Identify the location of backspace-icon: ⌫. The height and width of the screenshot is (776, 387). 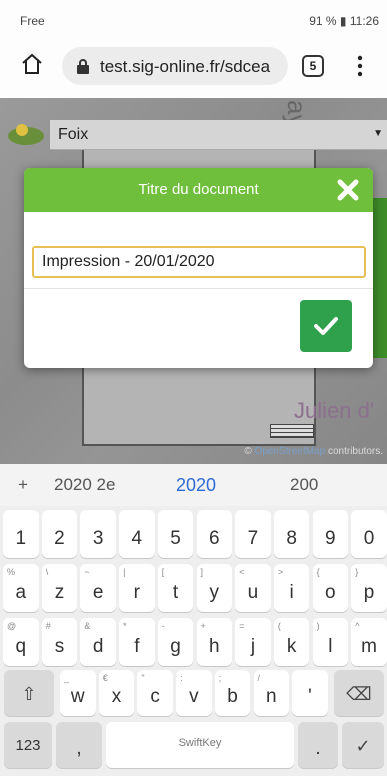
(359, 694).